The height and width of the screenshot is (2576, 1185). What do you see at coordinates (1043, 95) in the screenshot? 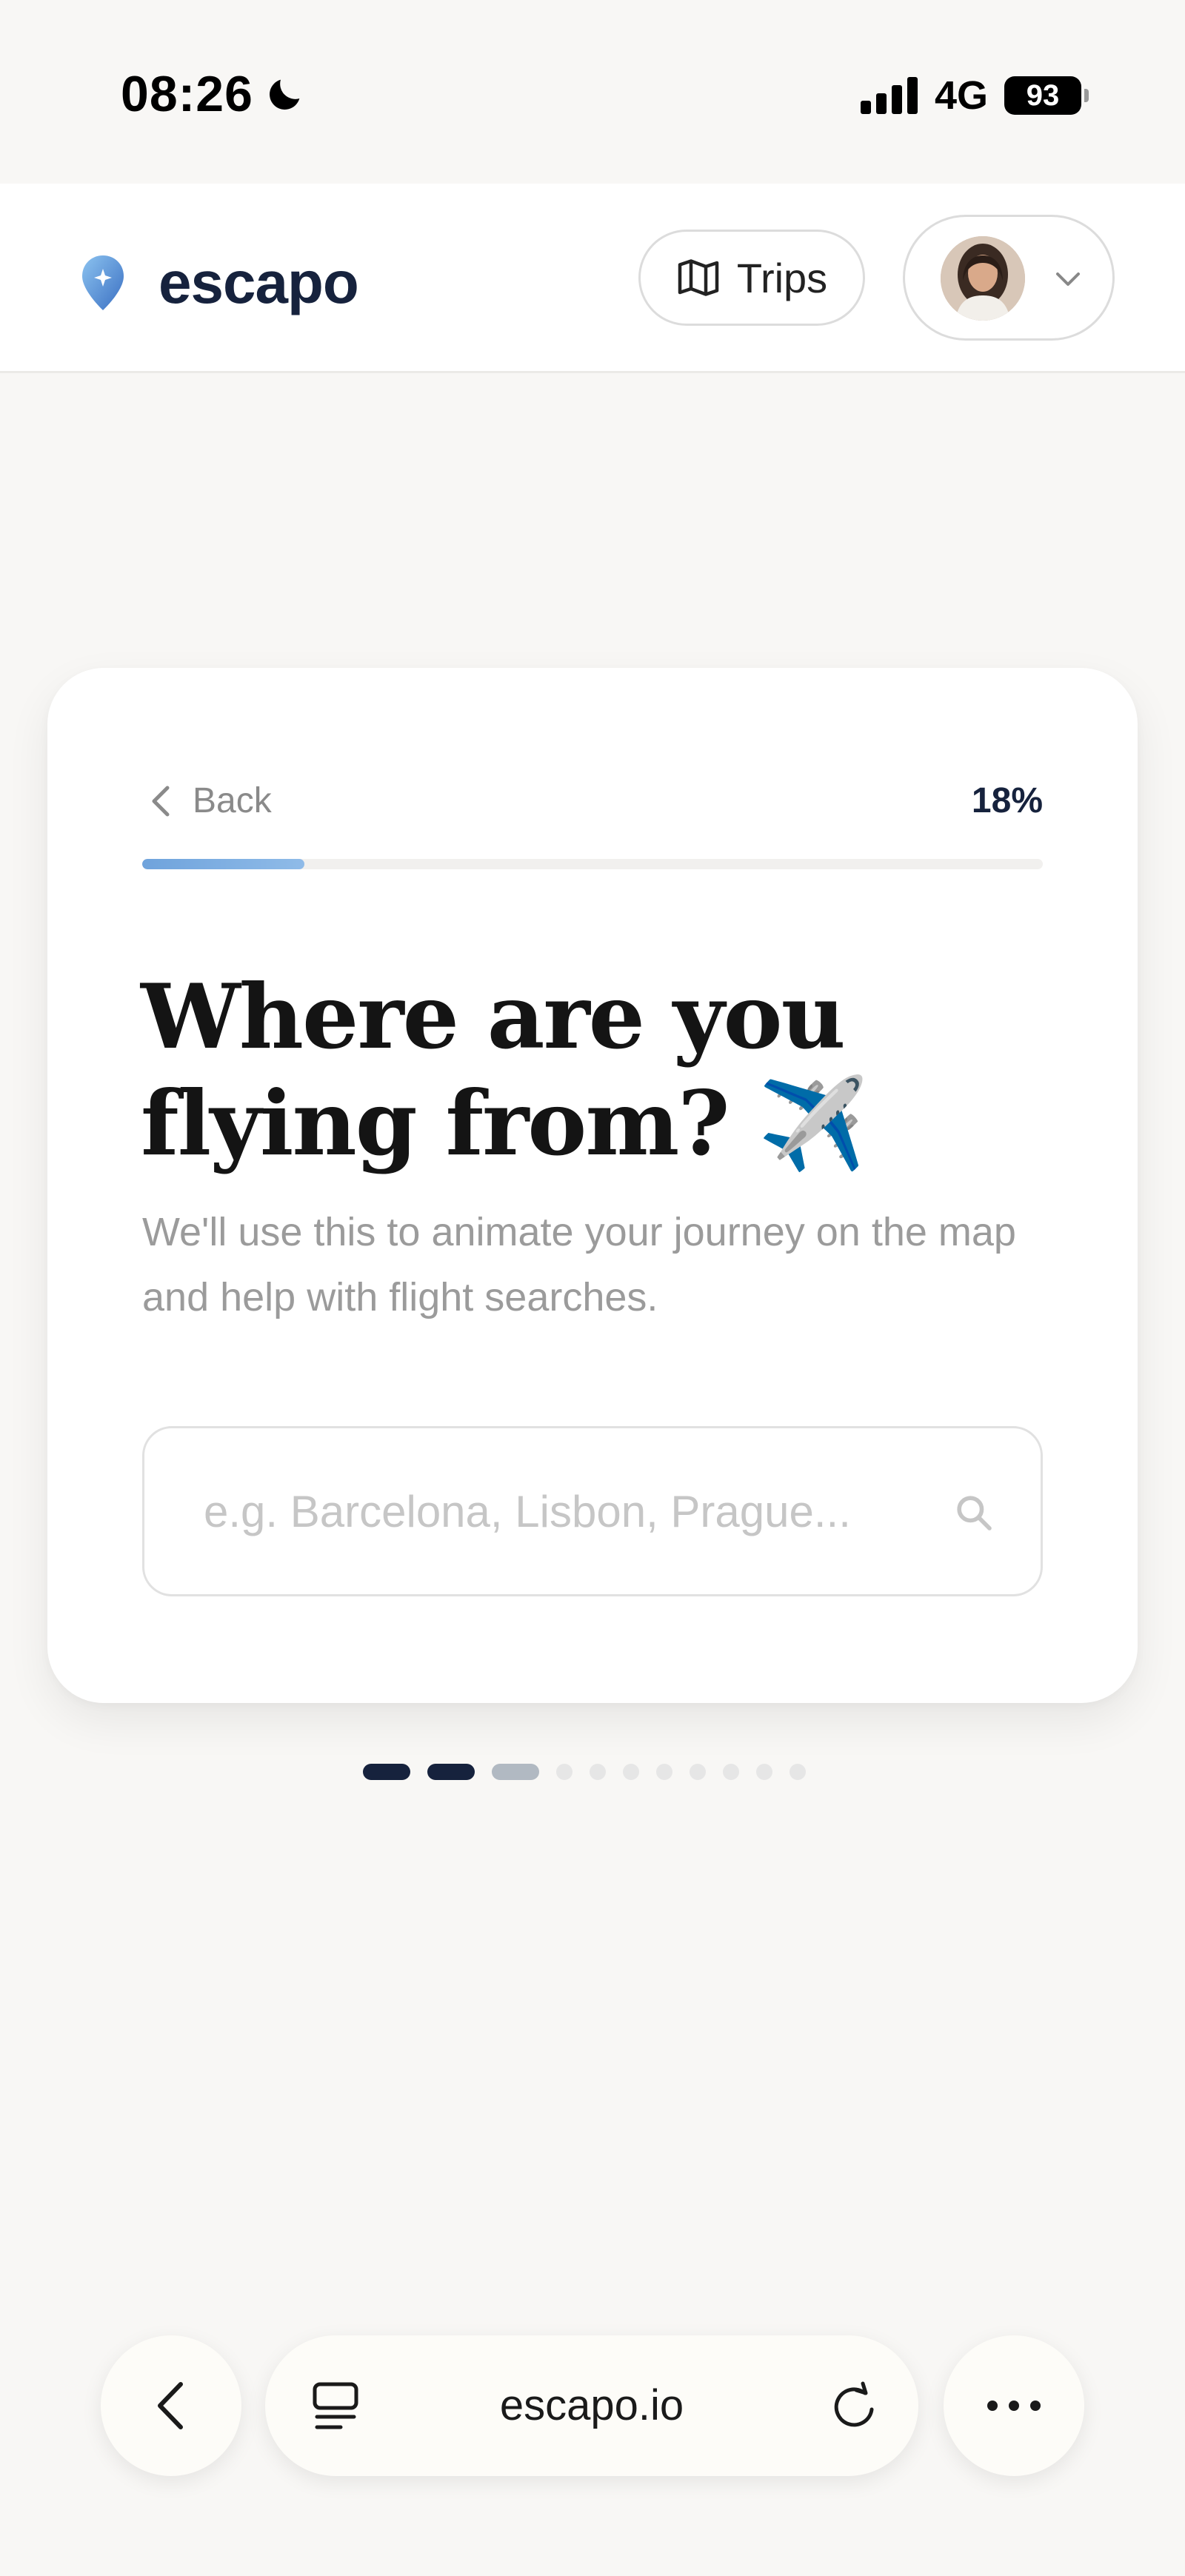
I see `battery-level: 93` at bounding box center [1043, 95].